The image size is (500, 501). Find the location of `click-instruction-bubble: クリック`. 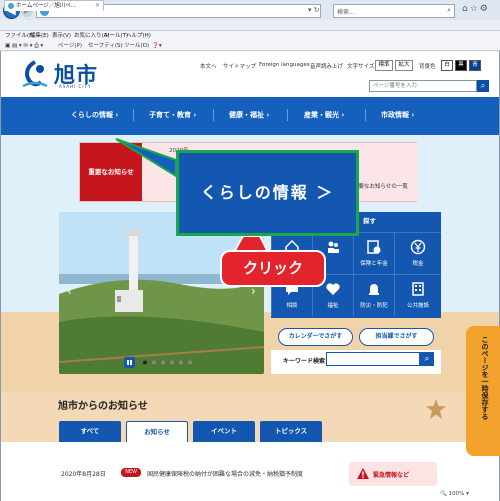

click-instruction-bubble: クリック is located at coordinates (273, 268).